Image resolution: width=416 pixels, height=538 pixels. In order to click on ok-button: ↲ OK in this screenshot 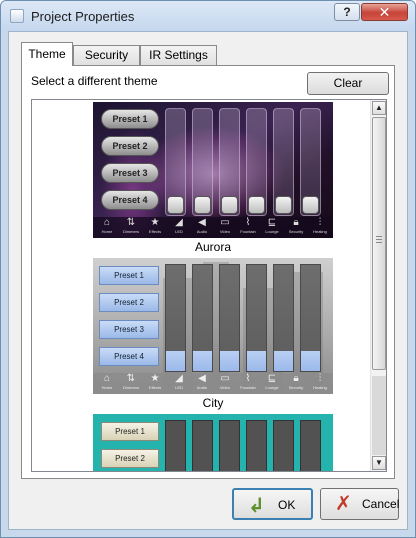, I will do `click(272, 504)`.